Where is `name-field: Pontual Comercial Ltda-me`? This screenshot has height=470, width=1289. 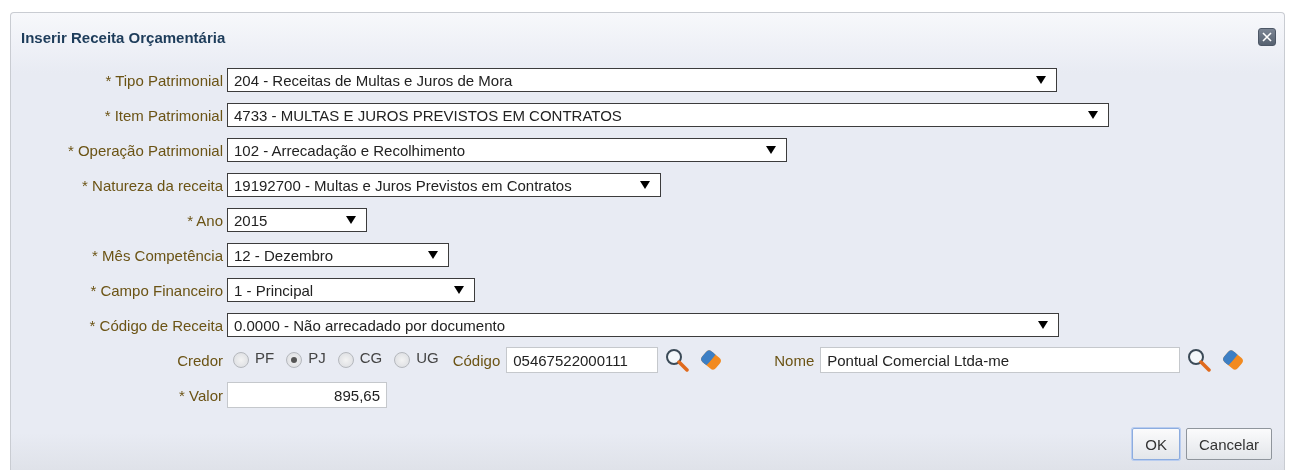
name-field: Pontual Comercial Ltda-me is located at coordinates (1000, 360).